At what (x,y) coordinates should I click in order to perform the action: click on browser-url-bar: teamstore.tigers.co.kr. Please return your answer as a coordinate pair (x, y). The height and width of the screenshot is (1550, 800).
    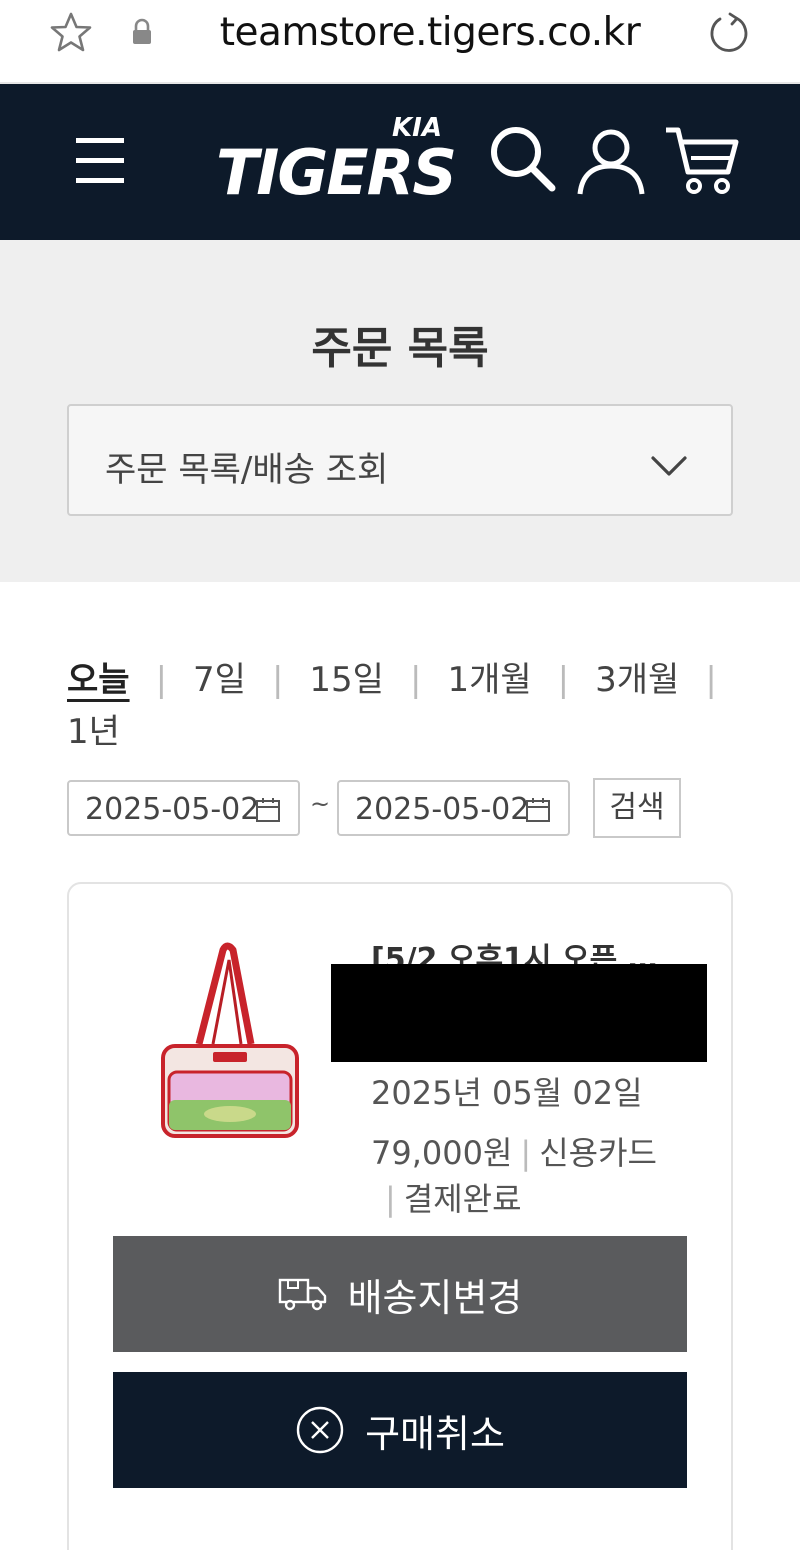
    Looking at the image, I should click on (400, 42).